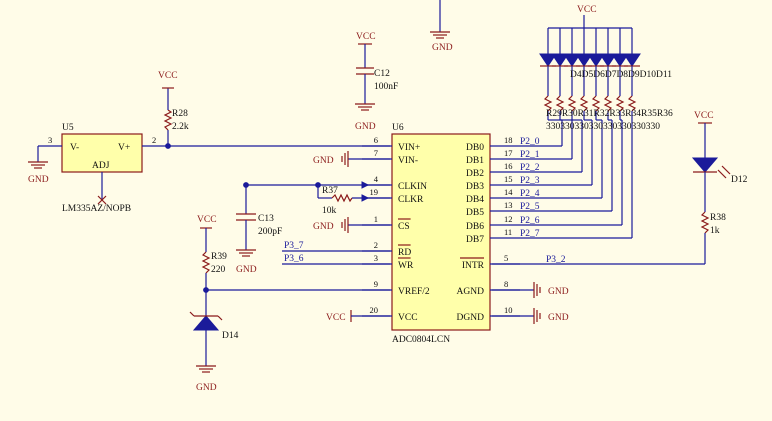  What do you see at coordinates (218, 270) in the screenshot?
I see `r39-value: 220` at bounding box center [218, 270].